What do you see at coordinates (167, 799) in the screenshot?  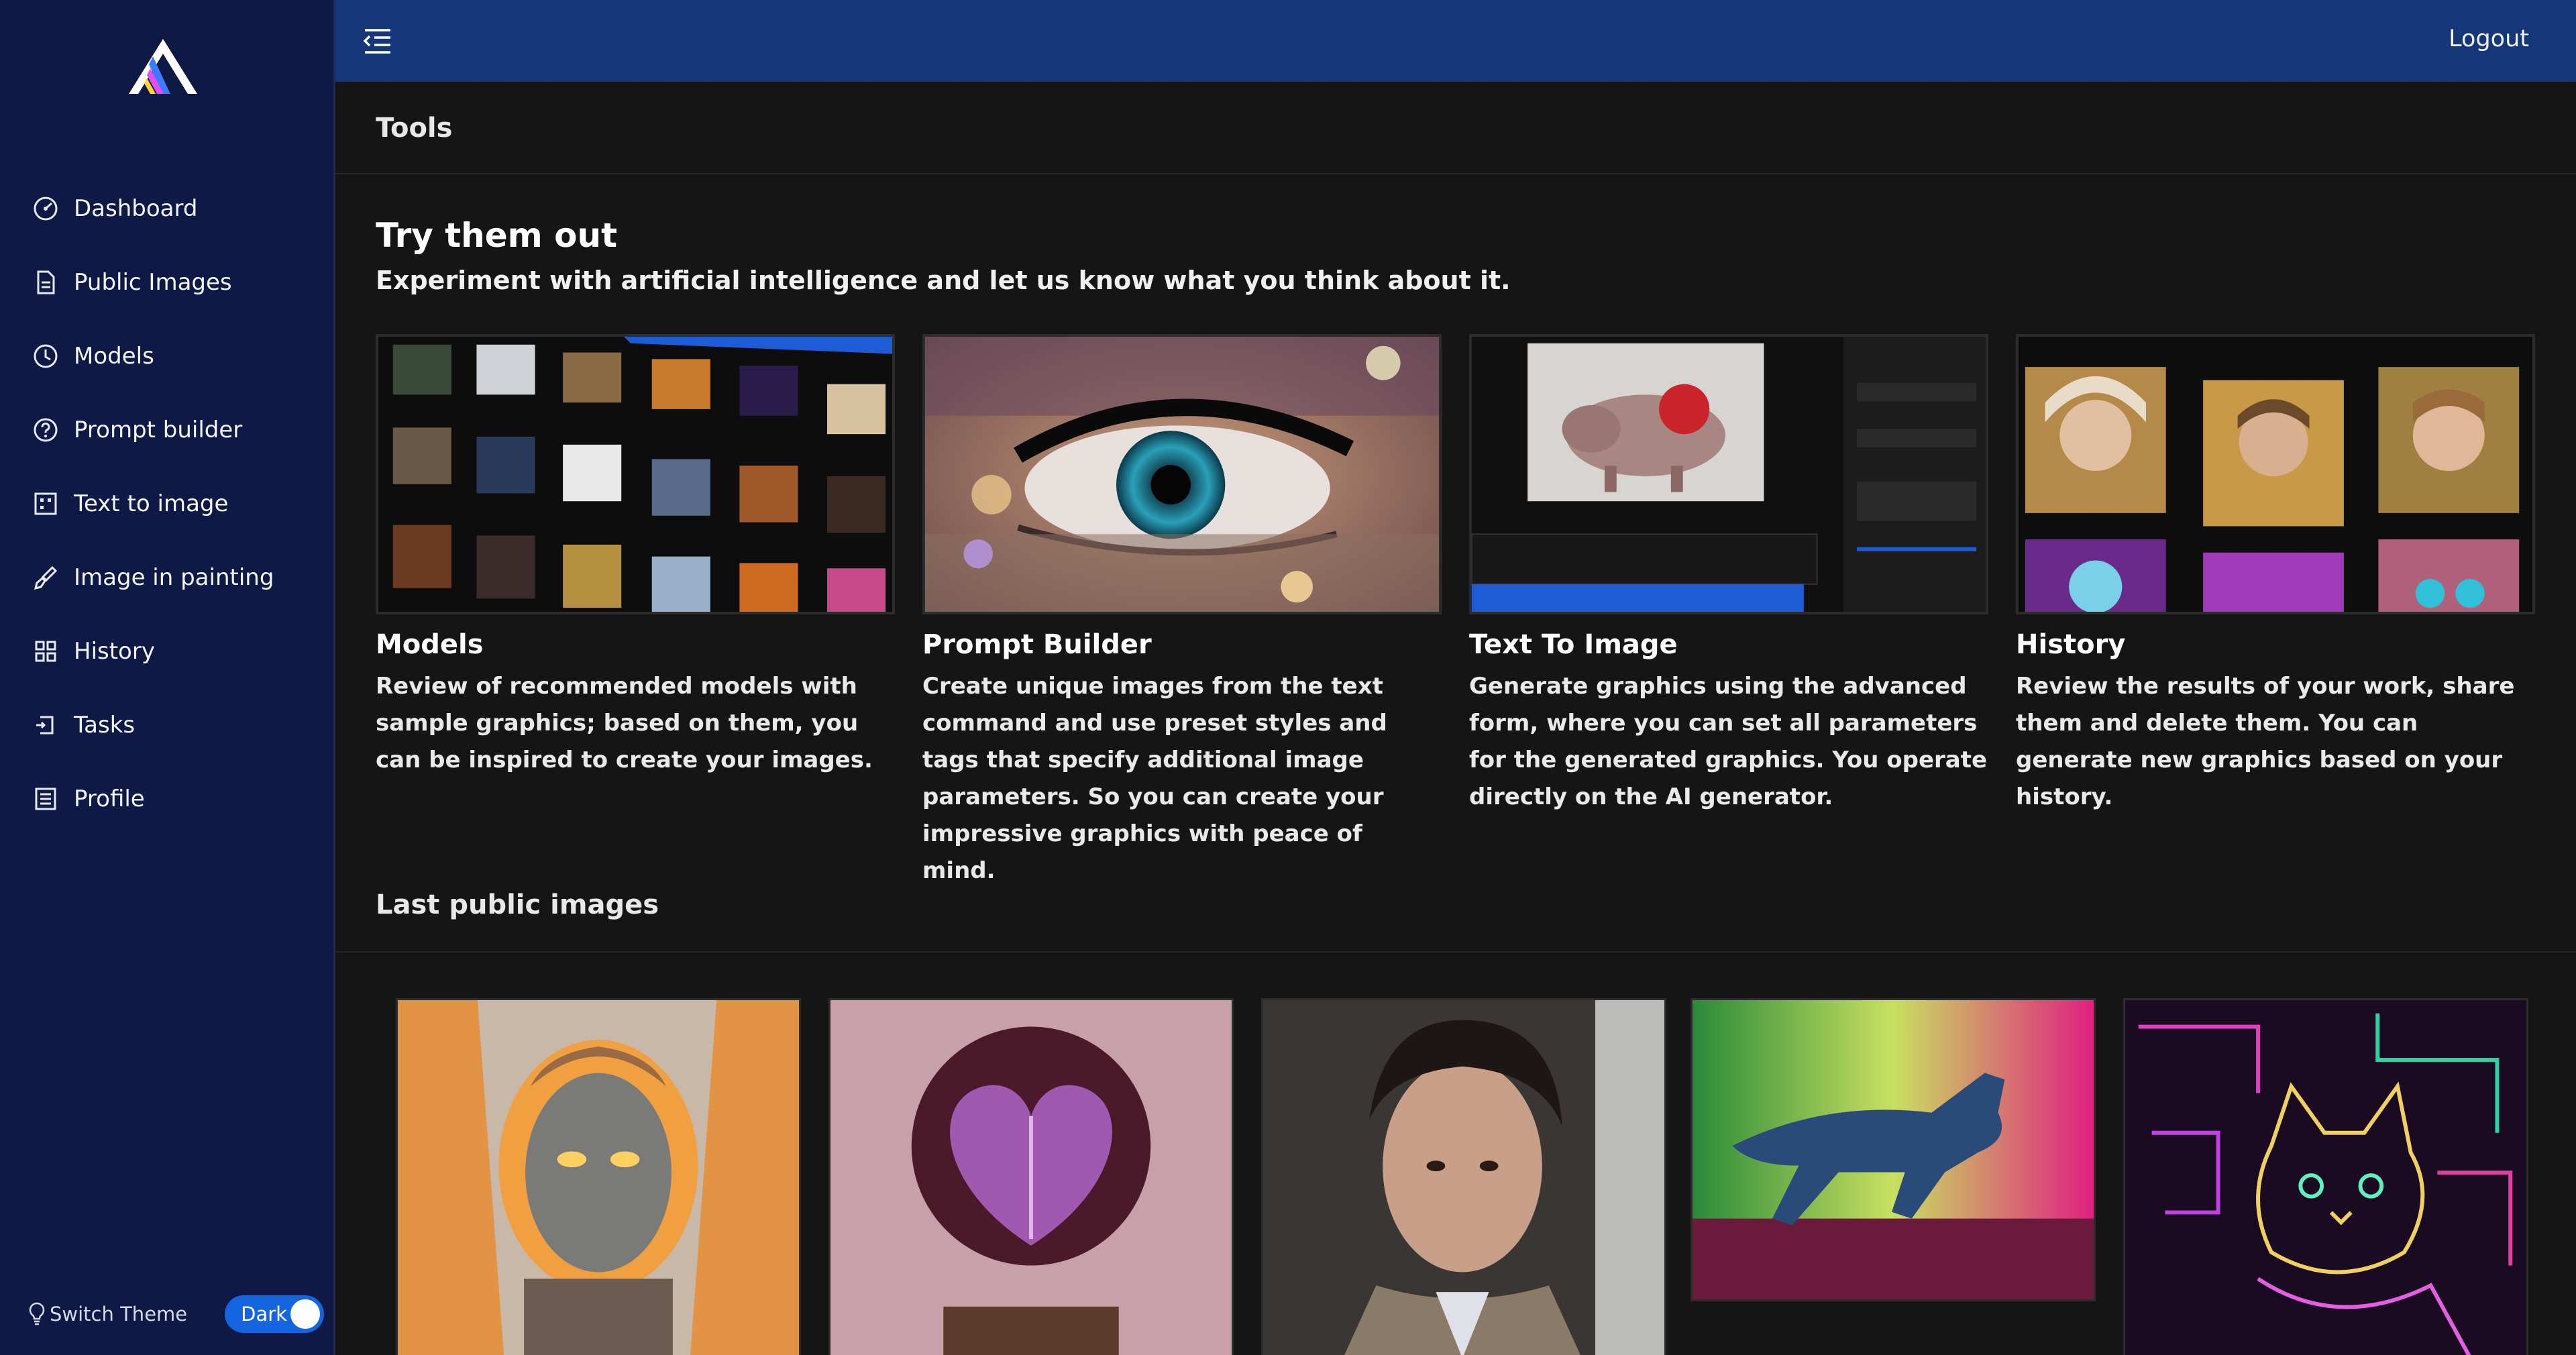 I see `sidebar-item-profile: Profile` at bounding box center [167, 799].